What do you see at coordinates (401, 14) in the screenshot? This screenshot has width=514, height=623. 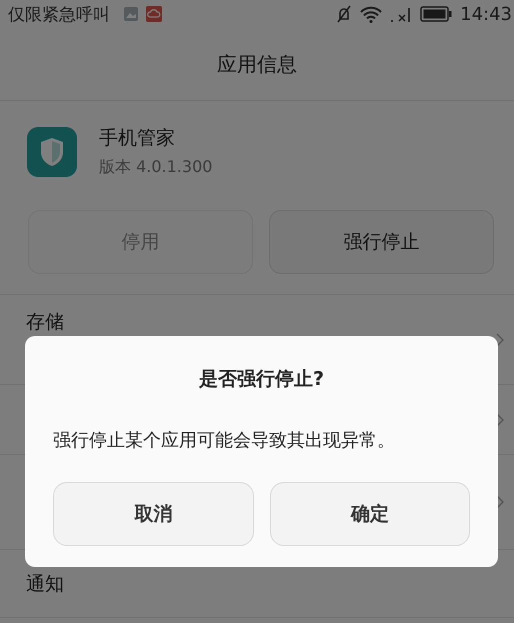 I see `signal-icon` at bounding box center [401, 14].